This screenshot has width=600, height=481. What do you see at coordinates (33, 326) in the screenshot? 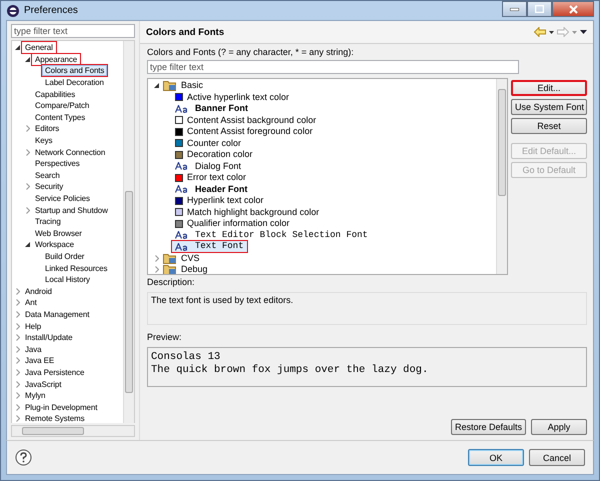
I see `tree-item: Help` at bounding box center [33, 326].